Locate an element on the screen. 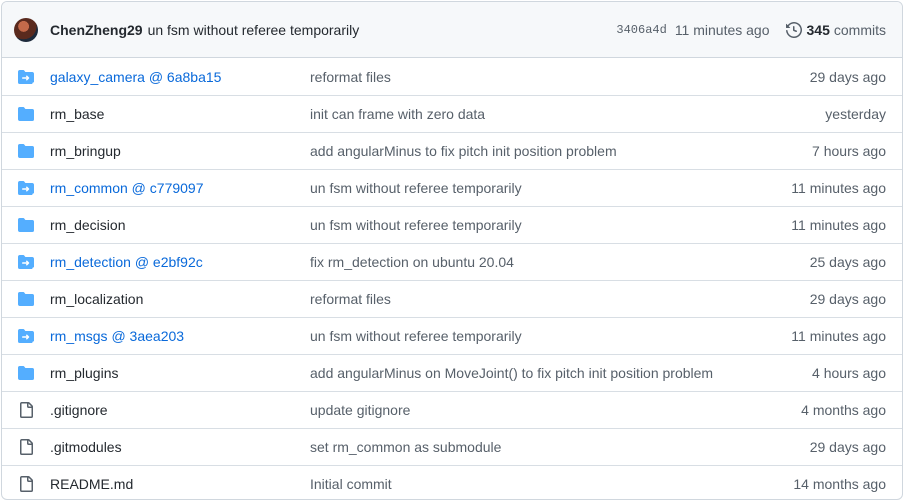 Image resolution: width=904 pixels, height=502 pixels. last-commit-message-link: fix rm_detection on ubuntu 20.04 is located at coordinates (560, 262).